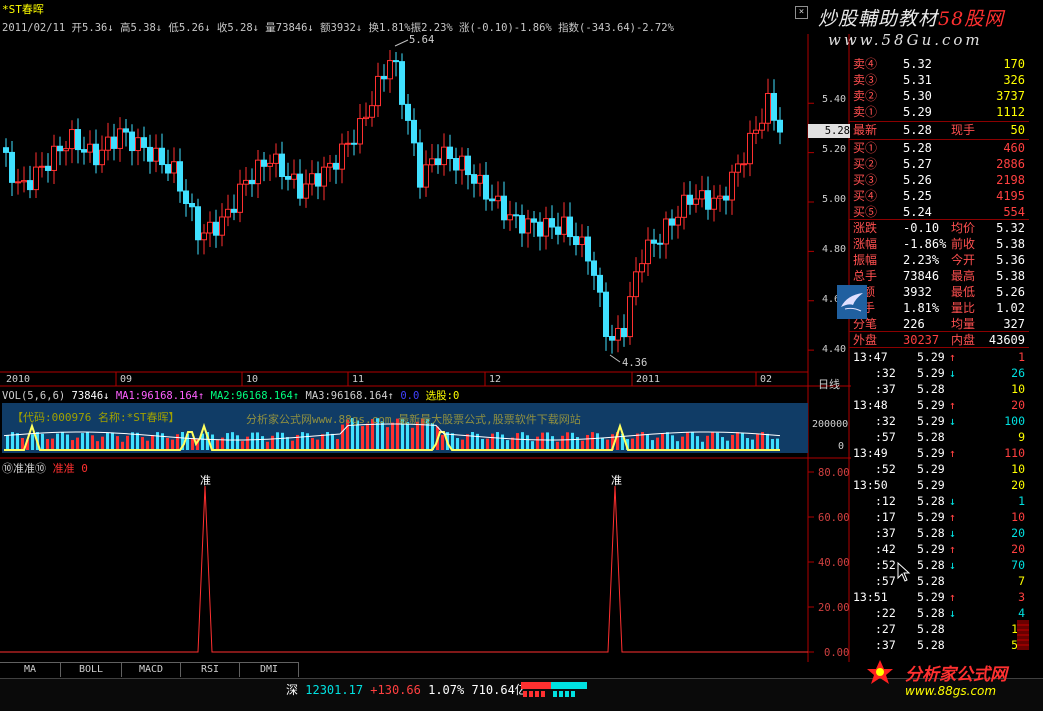 The width and height of the screenshot is (1043, 711). I want to click on watermark-title-b: 58股网, so click(971, 19).